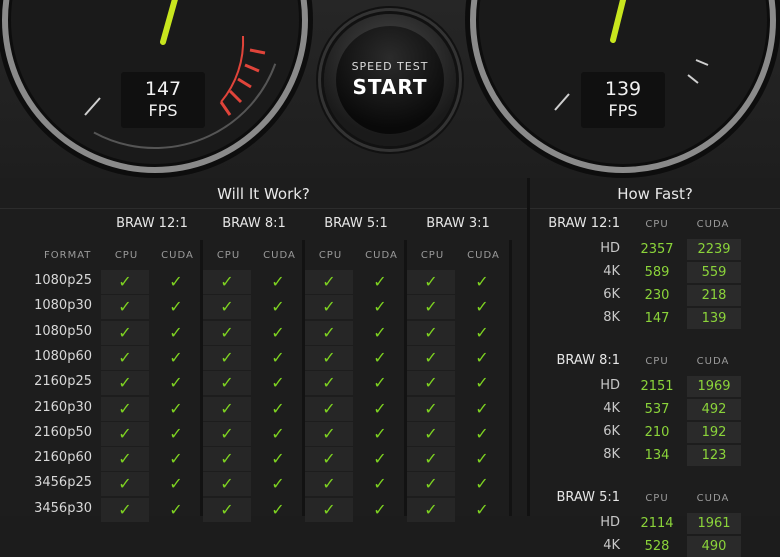 This screenshot has width=780, height=557. Describe the element at coordinates (510, 378) in the screenshot. I see `column-separator` at that location.